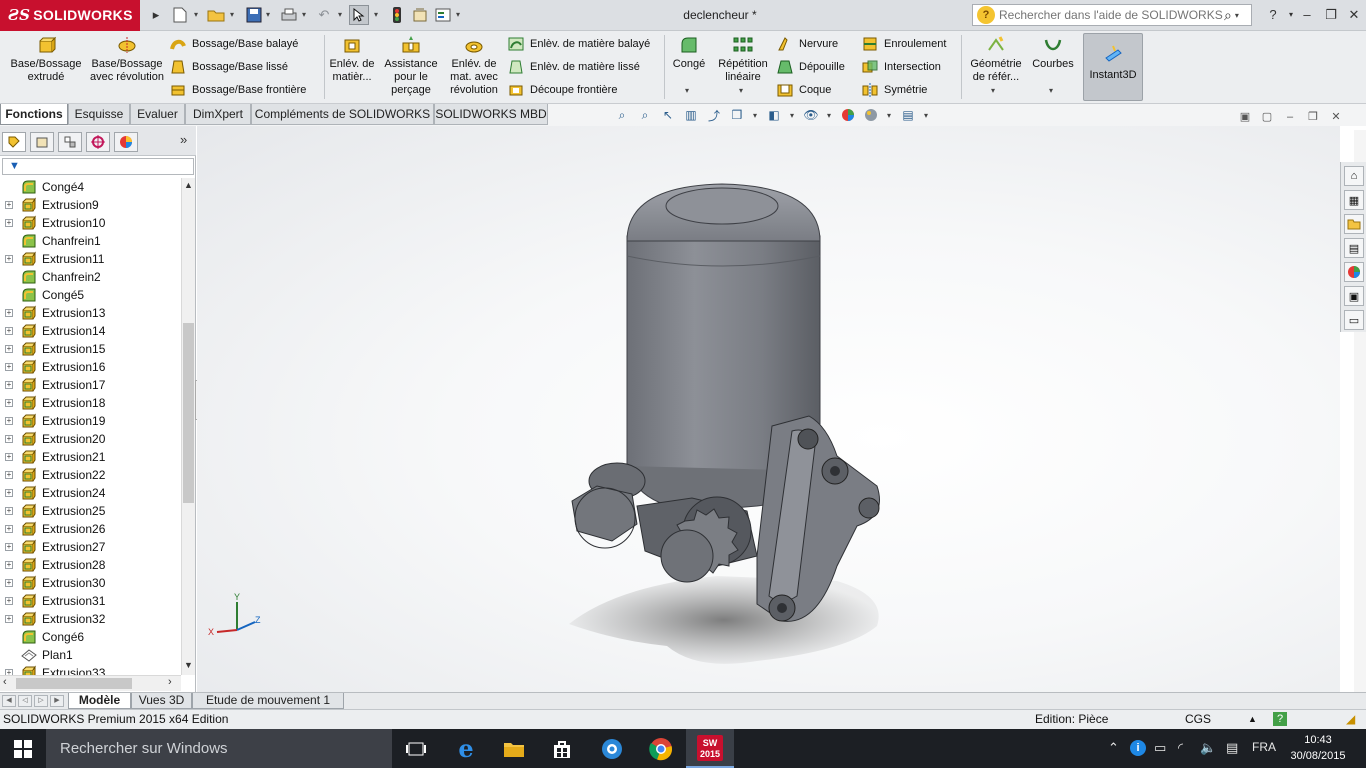 The height and width of the screenshot is (768, 1366). Describe the element at coordinates (216, 15) in the screenshot. I see `open-folder-icon` at that location.